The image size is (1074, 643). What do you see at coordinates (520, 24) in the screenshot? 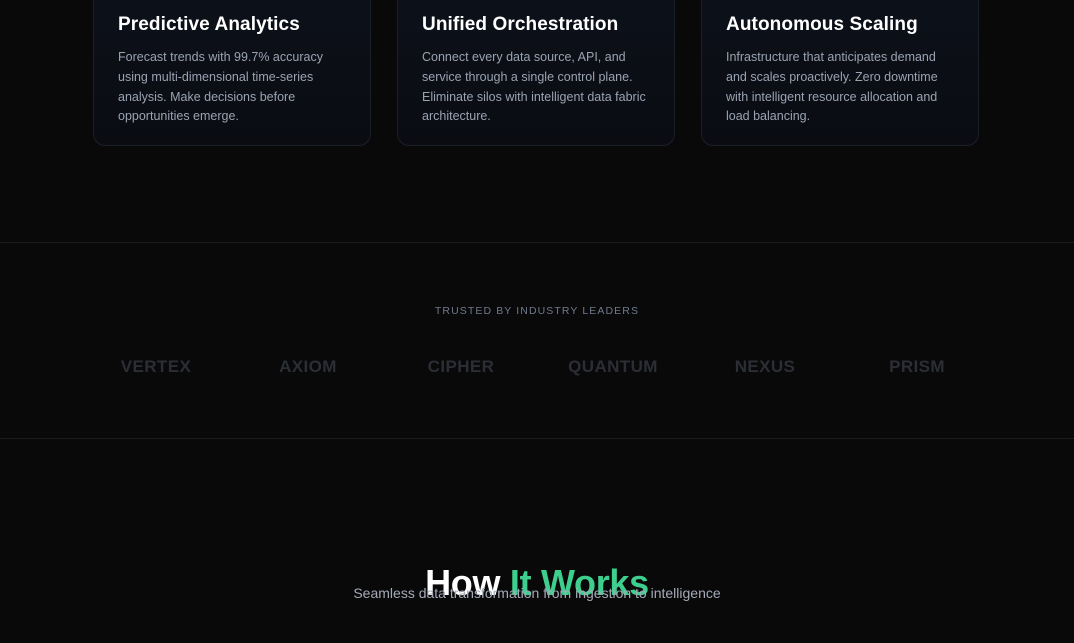
I see `feature-card-title: Unified Orchestration` at bounding box center [520, 24].